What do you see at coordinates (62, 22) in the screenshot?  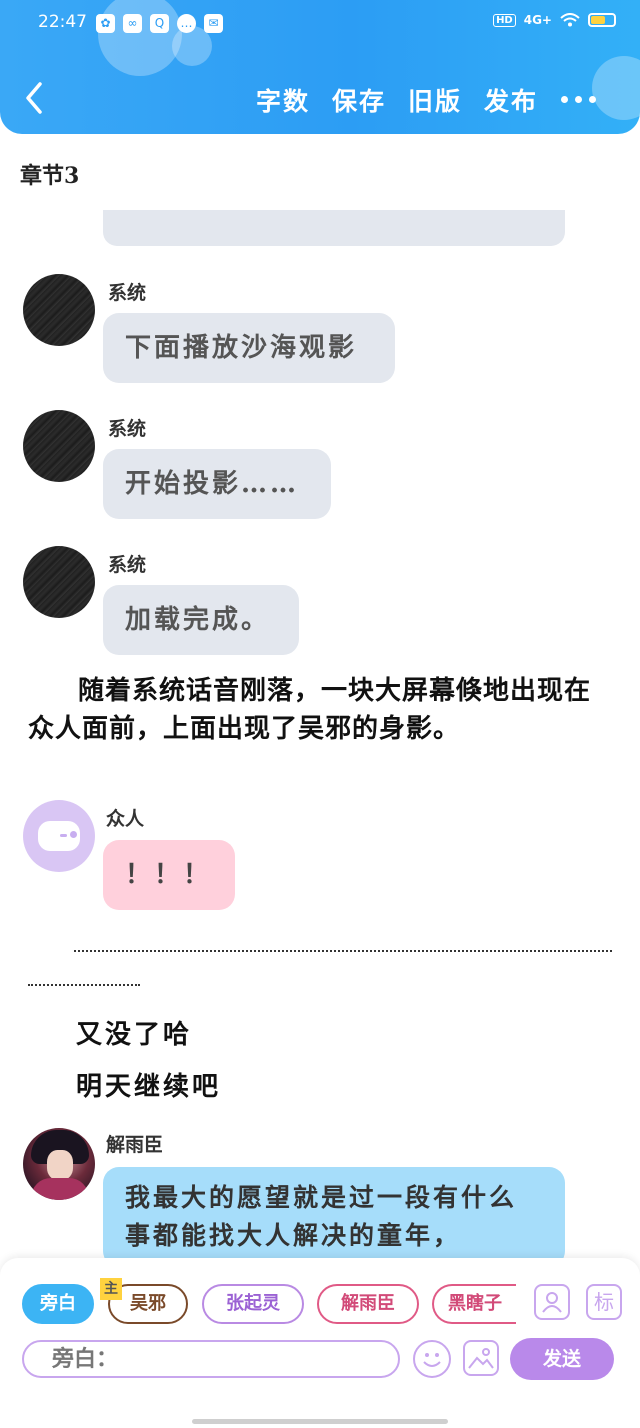 I see `status-time: 22:47` at bounding box center [62, 22].